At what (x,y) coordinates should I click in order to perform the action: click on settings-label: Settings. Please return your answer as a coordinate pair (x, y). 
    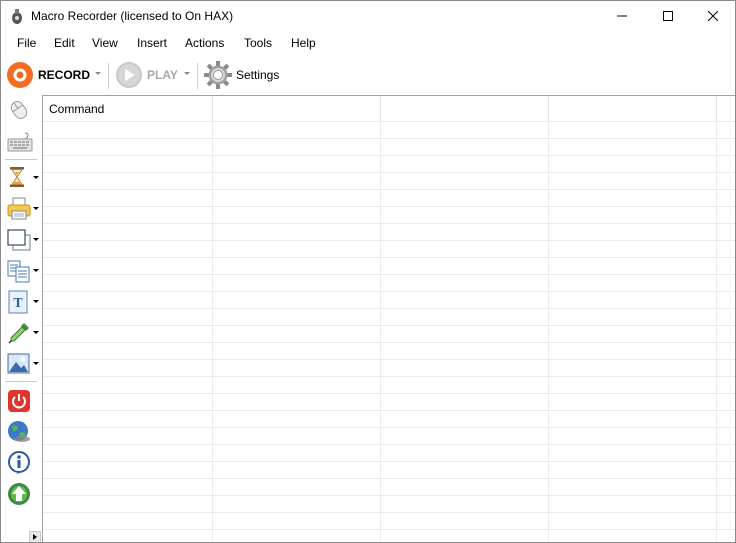
    Looking at the image, I should click on (258, 75).